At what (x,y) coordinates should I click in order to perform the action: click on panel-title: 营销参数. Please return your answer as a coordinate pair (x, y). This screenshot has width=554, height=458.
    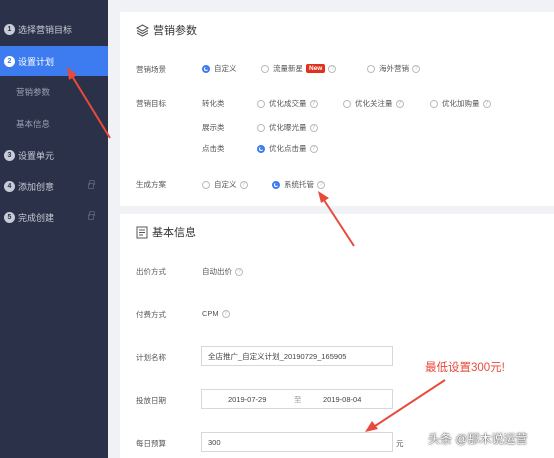
    Looking at the image, I should click on (166, 30).